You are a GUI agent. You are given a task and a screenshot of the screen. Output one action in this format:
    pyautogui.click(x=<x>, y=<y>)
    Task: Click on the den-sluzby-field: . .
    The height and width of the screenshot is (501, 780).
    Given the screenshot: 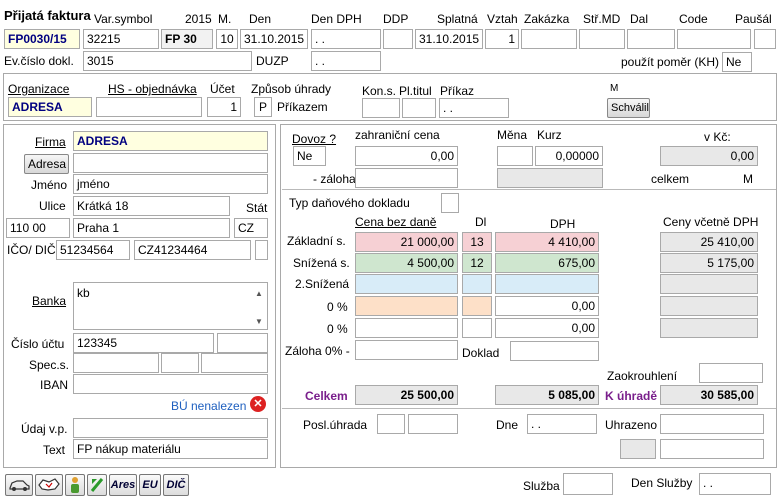 What is the action you would take?
    pyautogui.click(x=735, y=484)
    